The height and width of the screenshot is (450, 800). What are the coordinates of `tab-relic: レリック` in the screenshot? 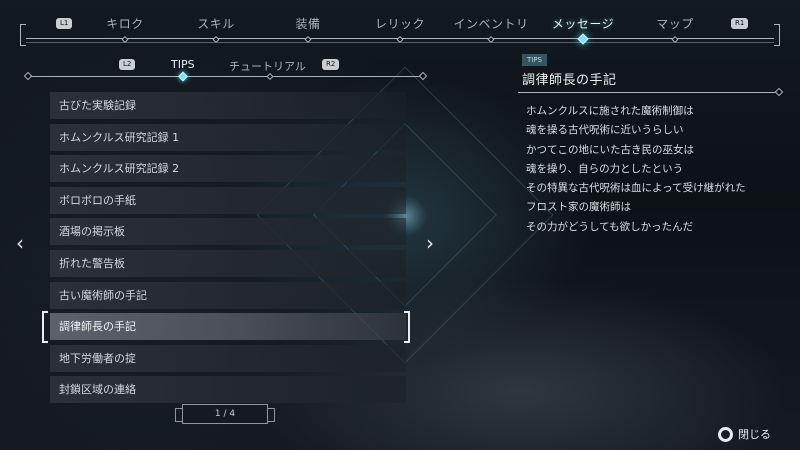 It's located at (400, 23).